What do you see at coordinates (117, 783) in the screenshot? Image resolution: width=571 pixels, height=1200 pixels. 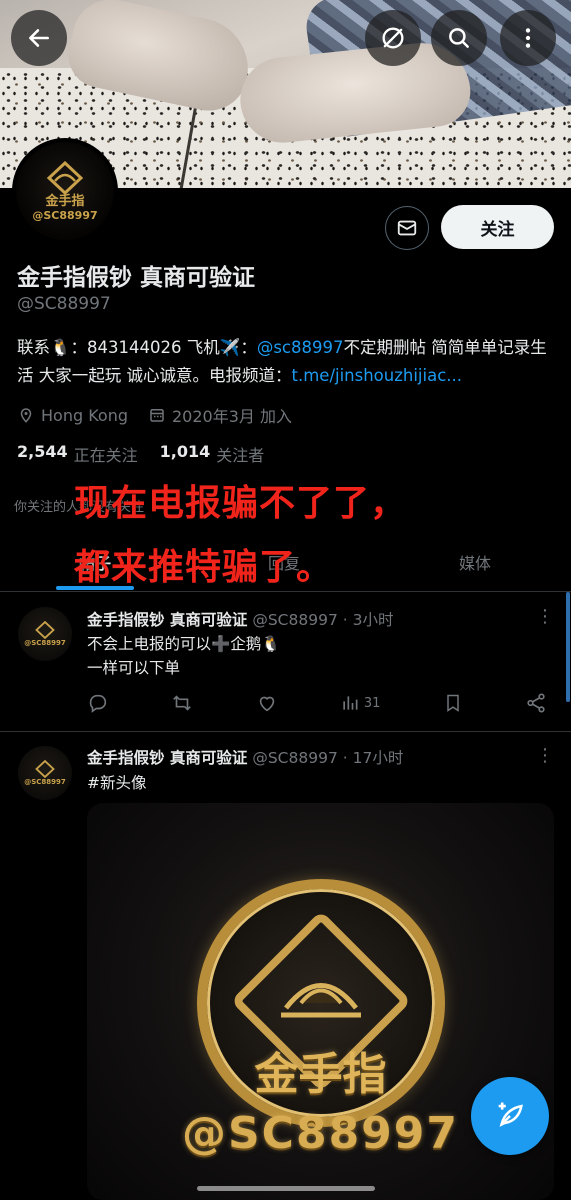 I see `tweet-hashtag: #新头像` at bounding box center [117, 783].